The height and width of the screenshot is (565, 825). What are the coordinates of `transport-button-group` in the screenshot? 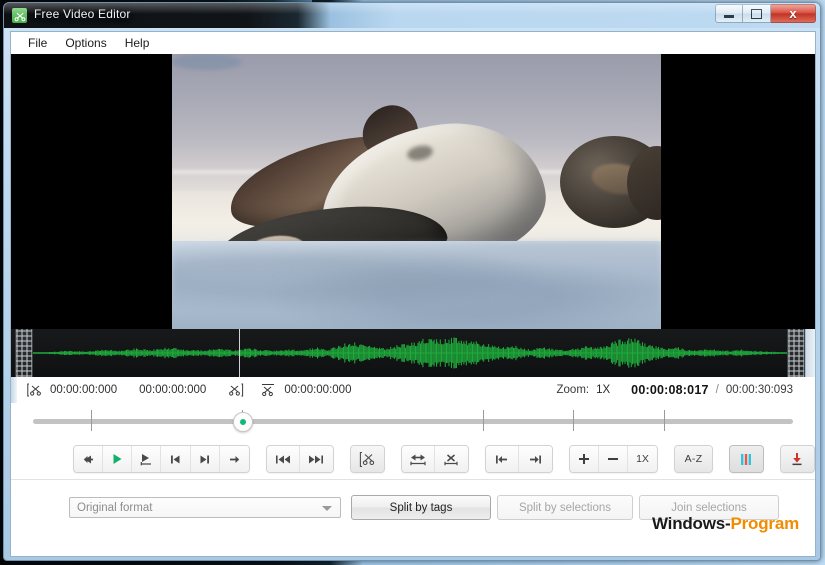 It's located at (161, 459).